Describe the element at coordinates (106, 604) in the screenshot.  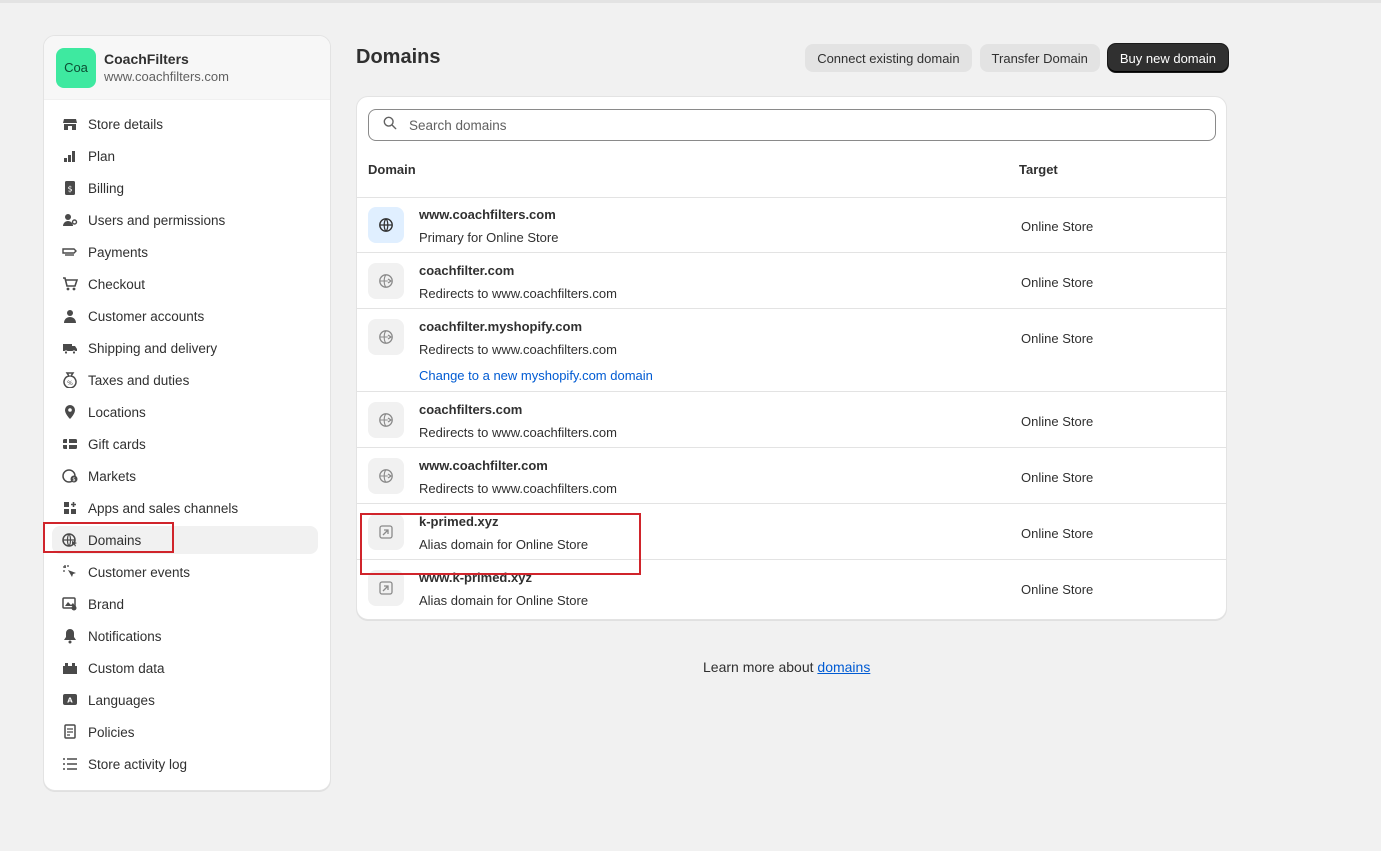
I see `sidebar-item-label: Brand` at that location.